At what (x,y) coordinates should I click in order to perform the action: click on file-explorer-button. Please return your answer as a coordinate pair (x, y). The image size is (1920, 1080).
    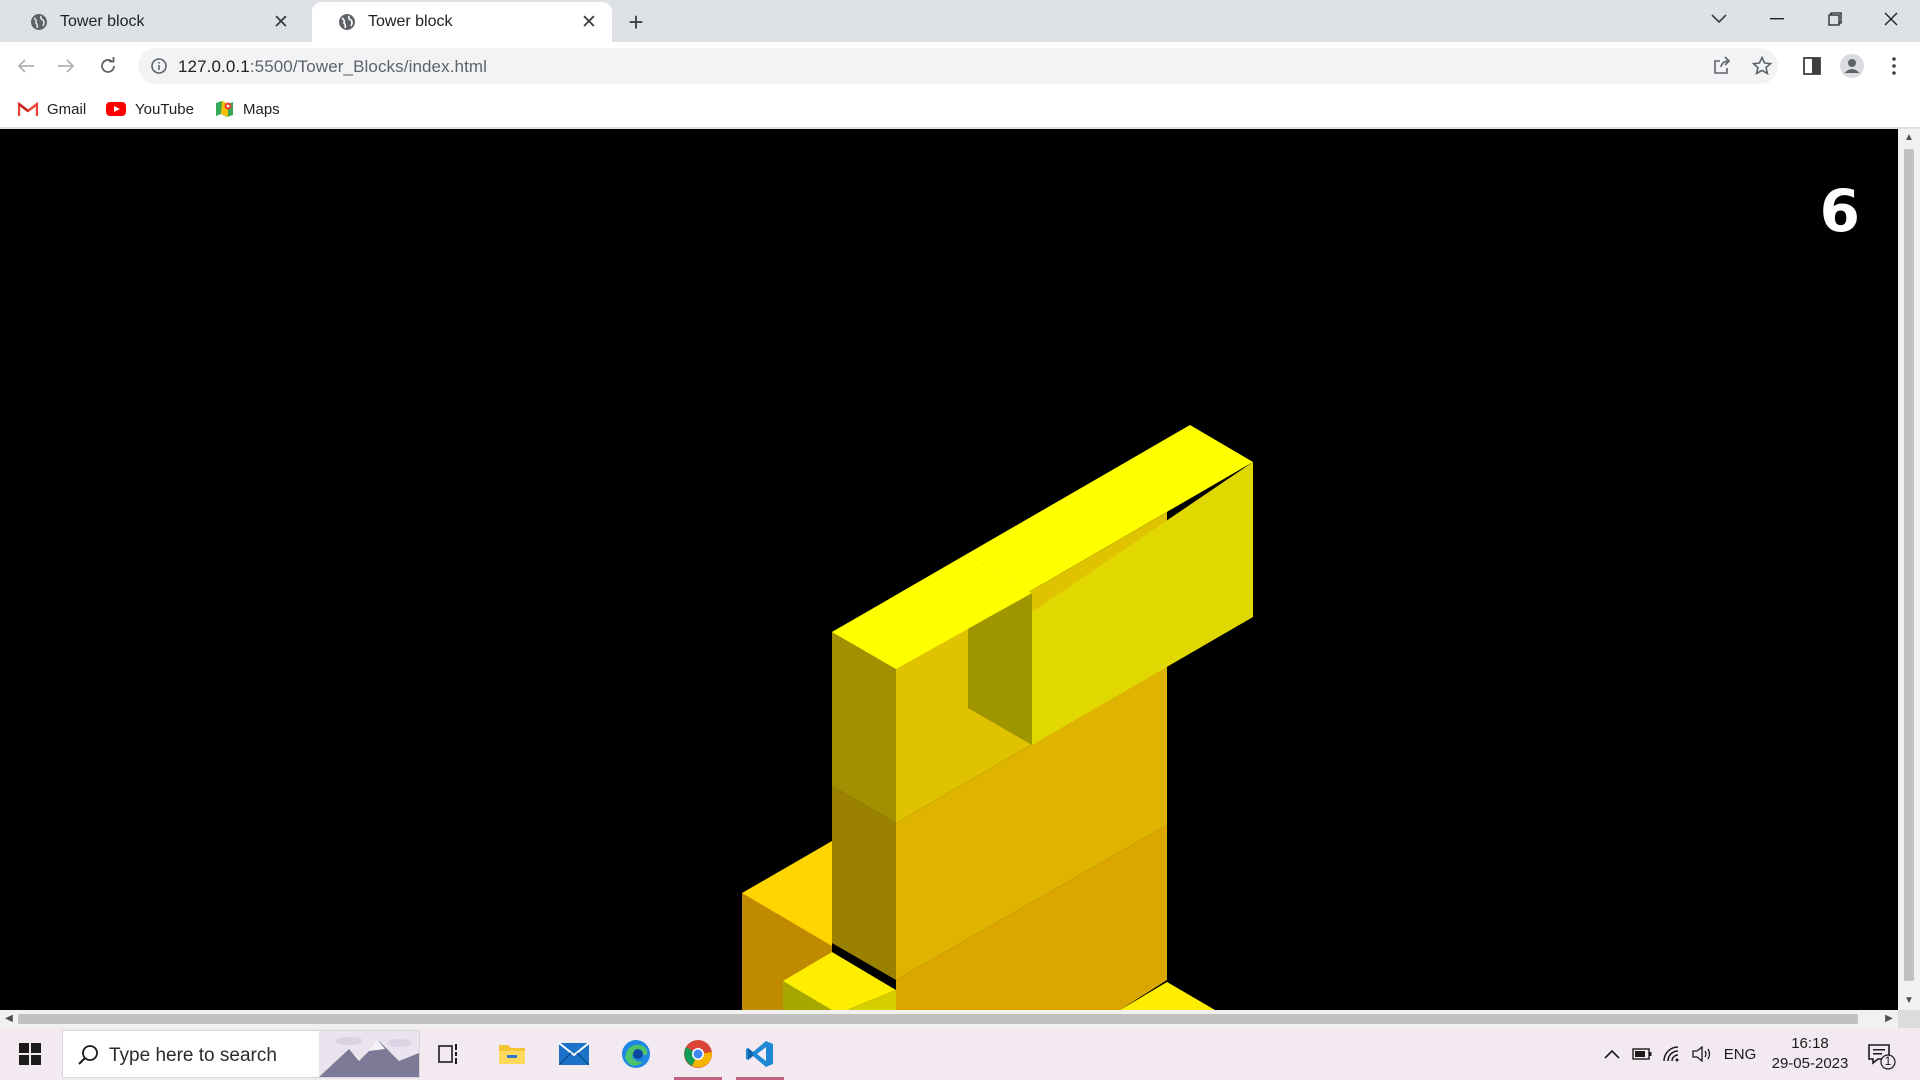
    Looking at the image, I should click on (512, 1054).